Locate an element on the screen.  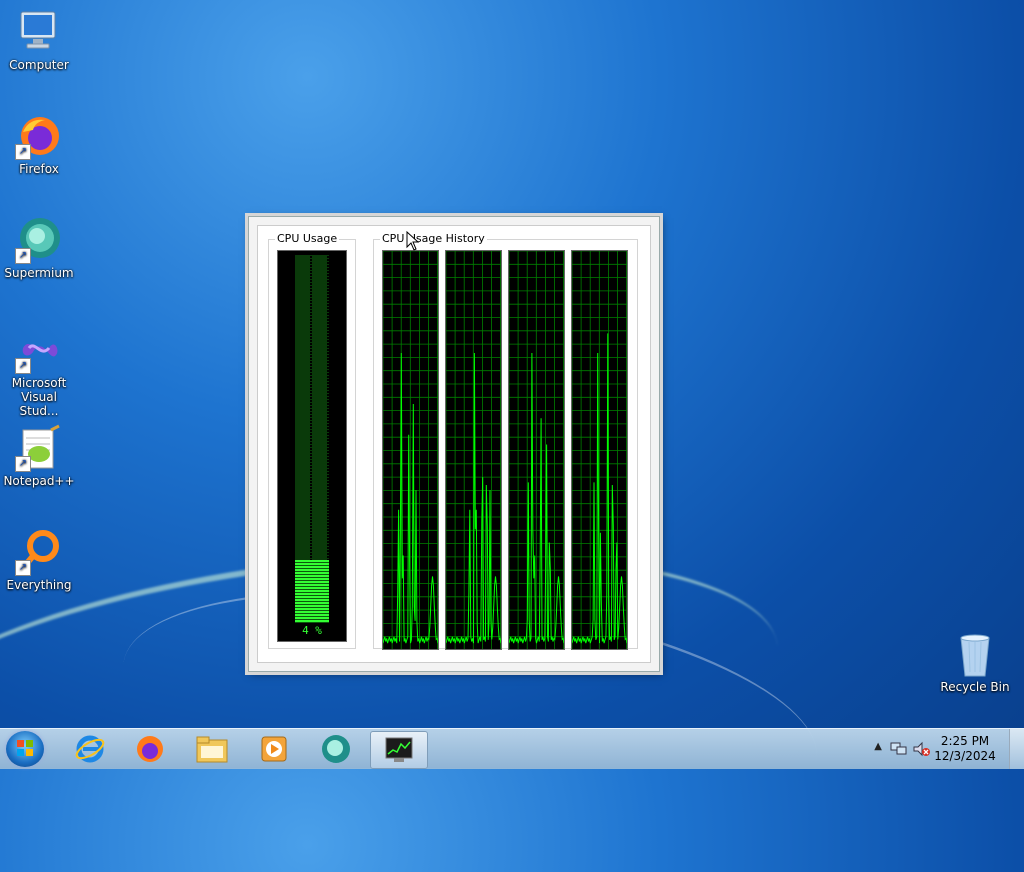
recycle-bin-icon is located at coordinates (975, 654).